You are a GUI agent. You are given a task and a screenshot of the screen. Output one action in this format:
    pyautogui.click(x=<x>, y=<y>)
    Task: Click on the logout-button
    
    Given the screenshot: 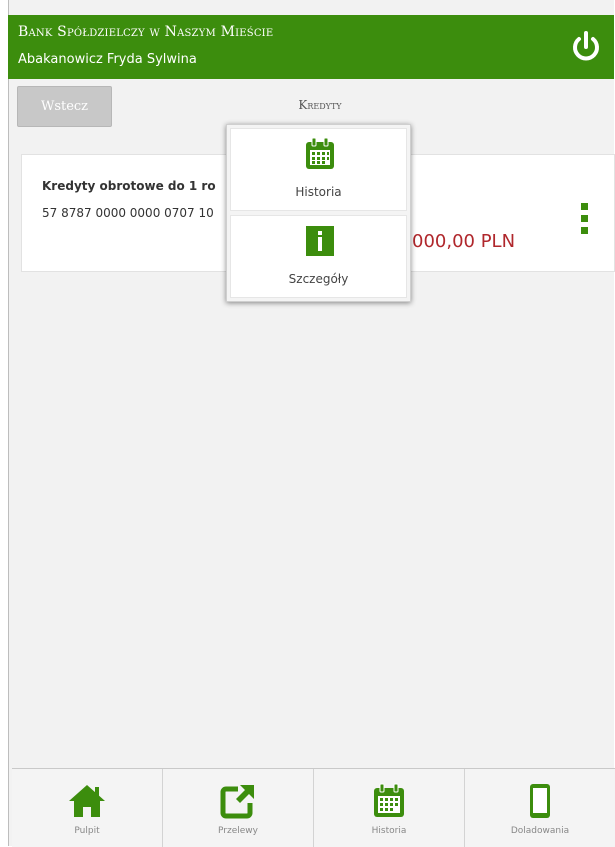 What is the action you would take?
    pyautogui.click(x=586, y=47)
    